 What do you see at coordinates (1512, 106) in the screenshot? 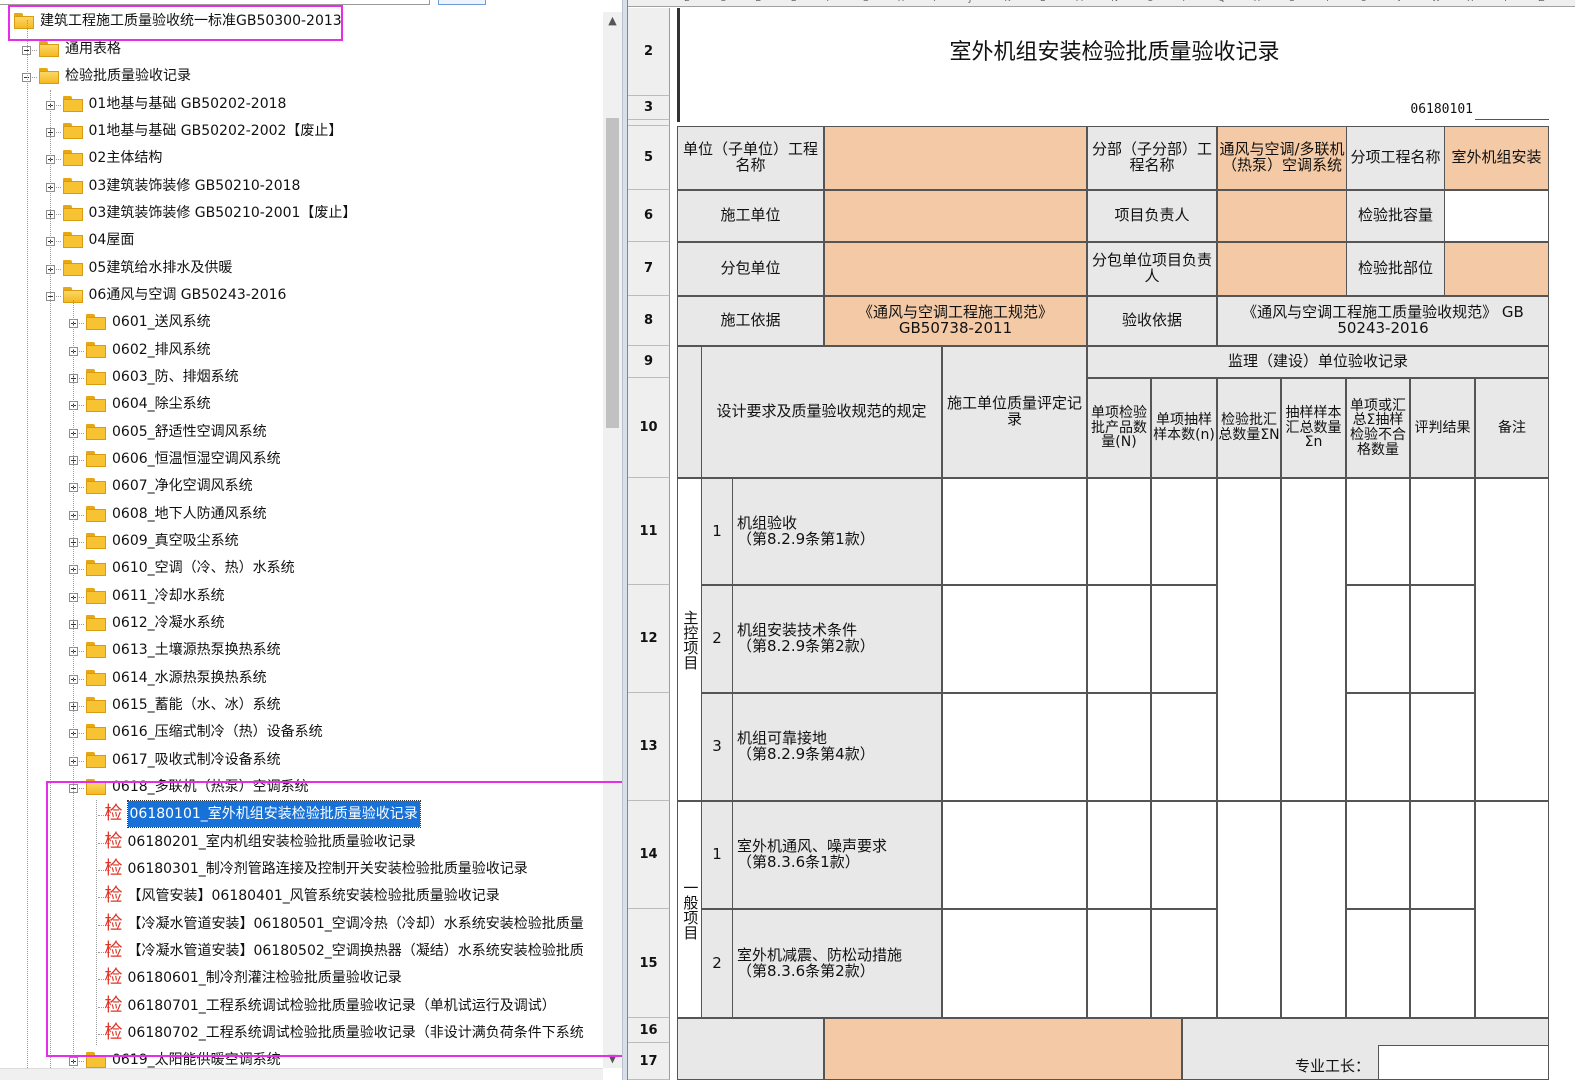
I see `form-code-extra-box` at bounding box center [1512, 106].